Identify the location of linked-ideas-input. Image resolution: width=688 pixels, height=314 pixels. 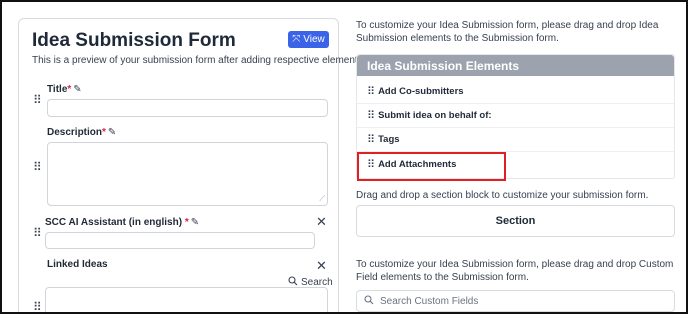
(186, 299).